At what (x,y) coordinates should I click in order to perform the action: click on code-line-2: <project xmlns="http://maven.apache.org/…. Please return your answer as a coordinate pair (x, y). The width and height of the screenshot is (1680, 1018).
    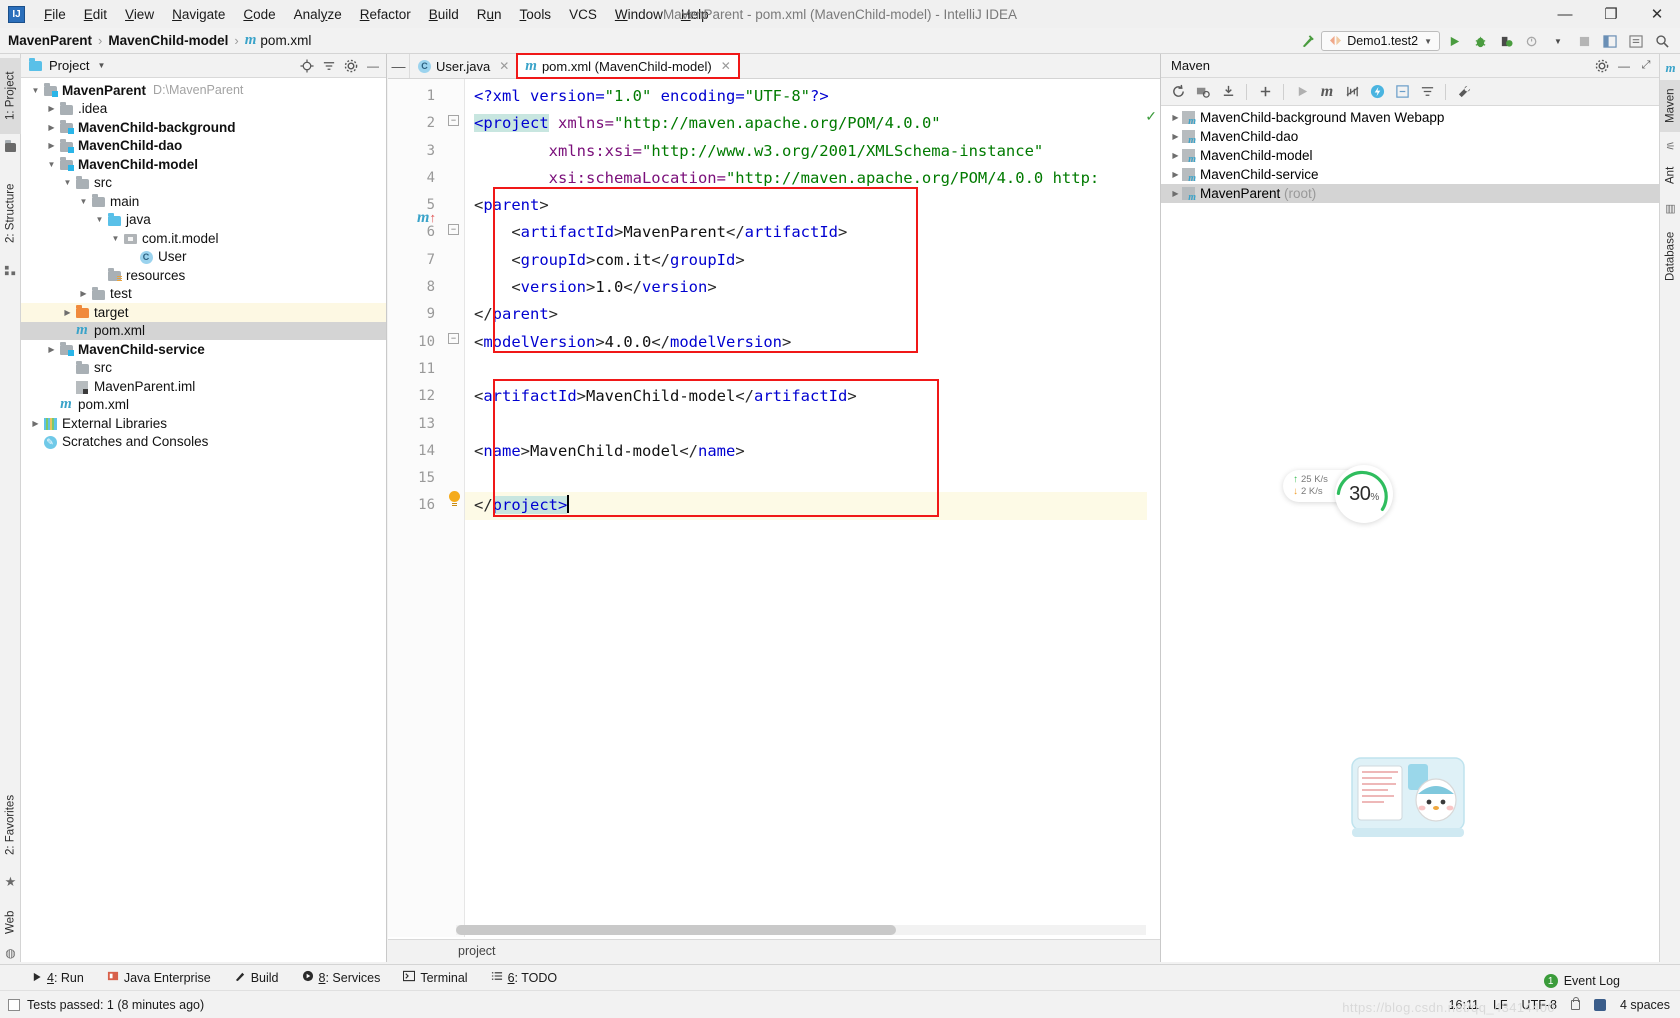
    Looking at the image, I should click on (817, 123).